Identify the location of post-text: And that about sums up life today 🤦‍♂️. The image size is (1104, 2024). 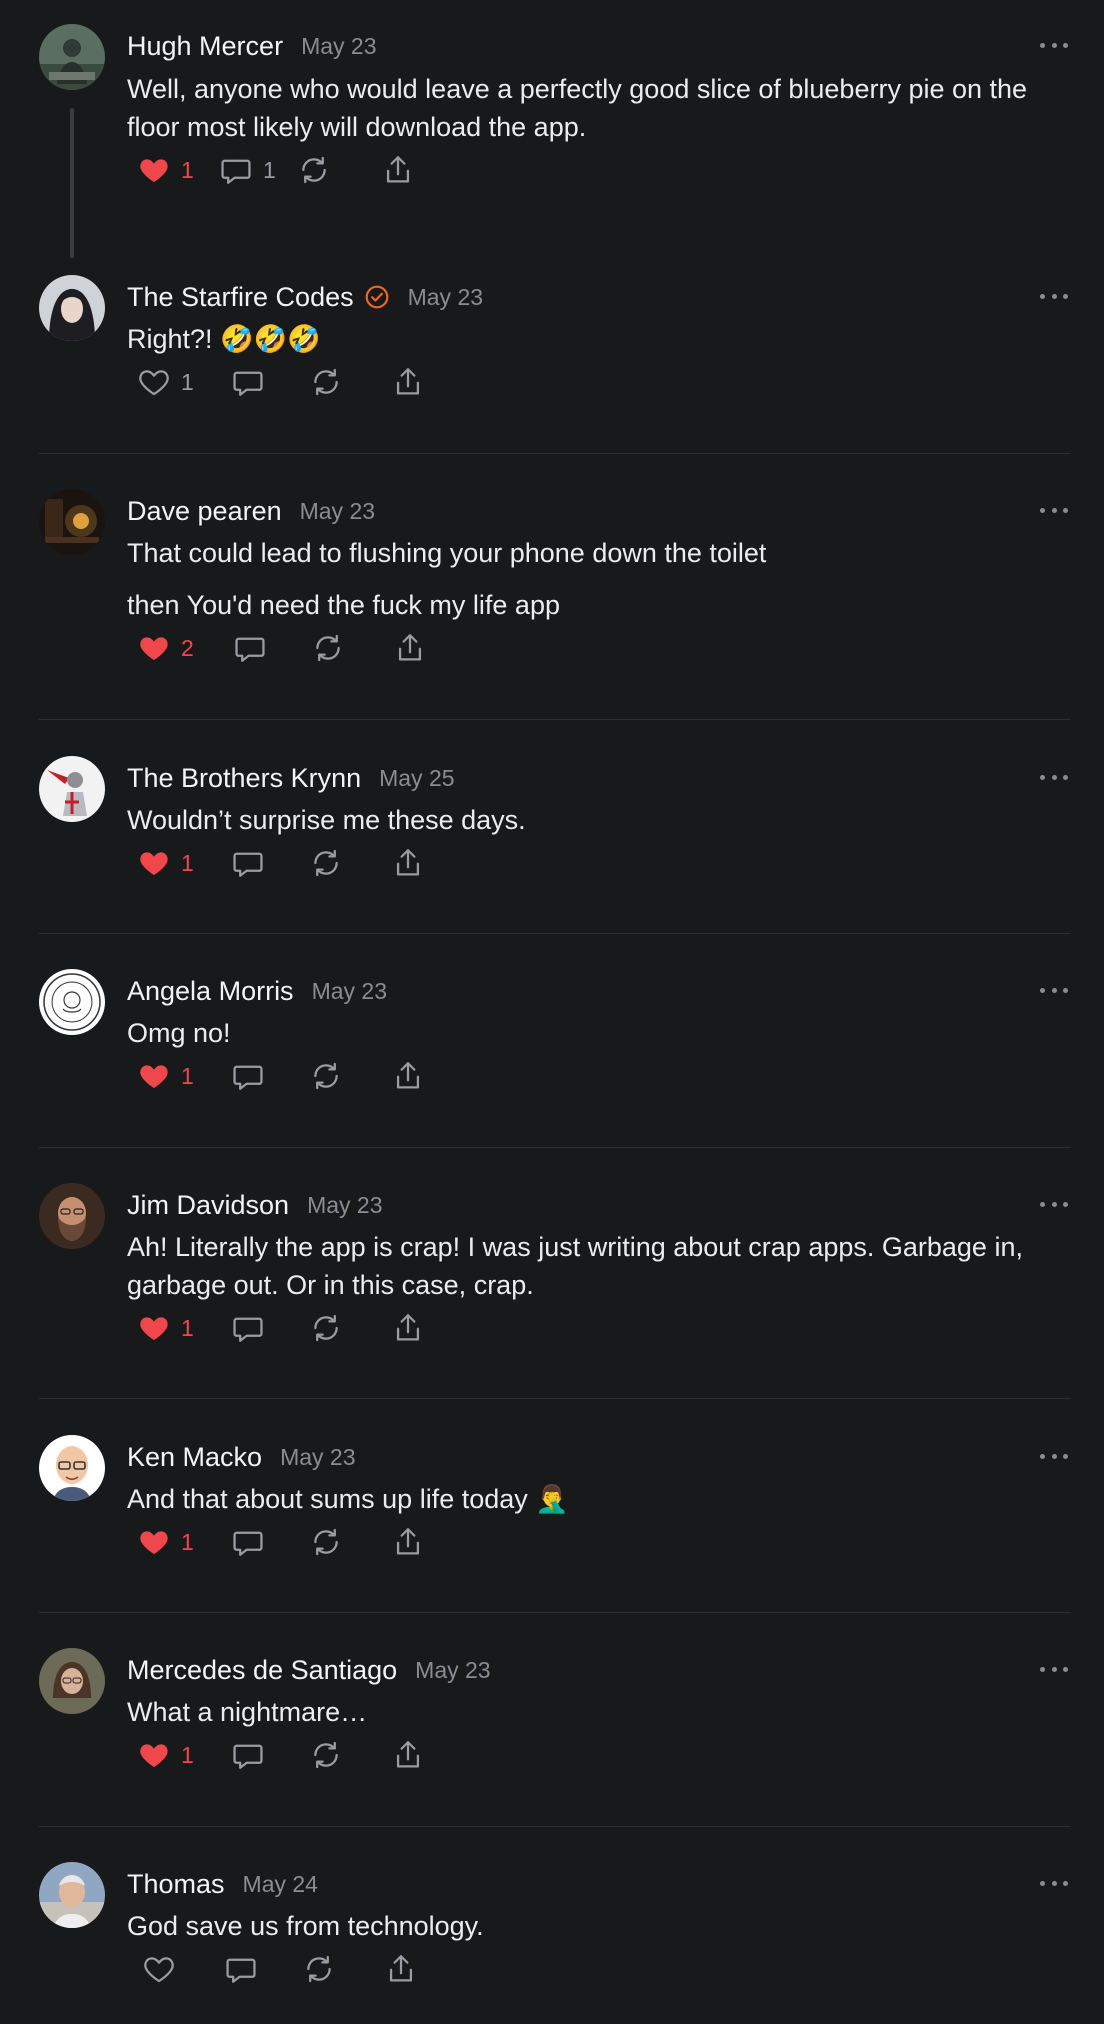
(602, 1499).